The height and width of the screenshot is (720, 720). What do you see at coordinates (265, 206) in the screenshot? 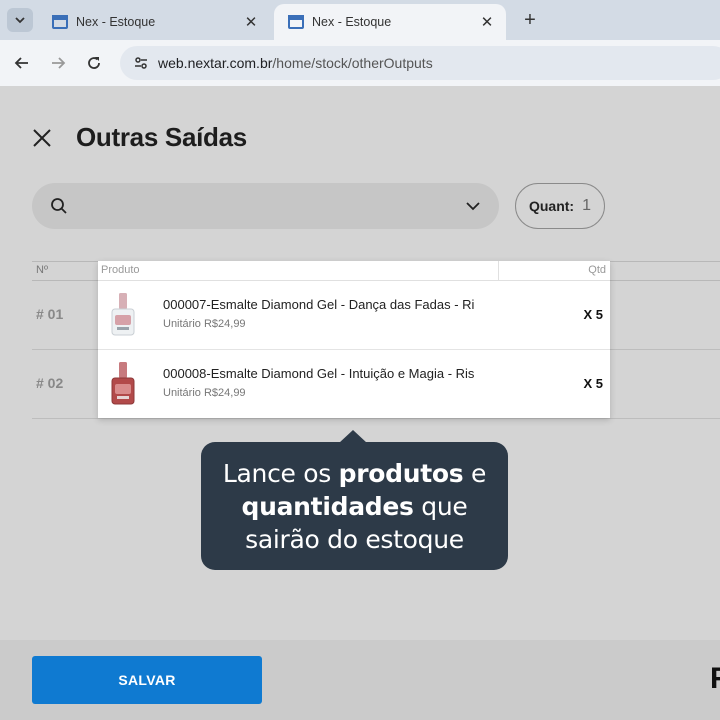
I see `product-search-input` at bounding box center [265, 206].